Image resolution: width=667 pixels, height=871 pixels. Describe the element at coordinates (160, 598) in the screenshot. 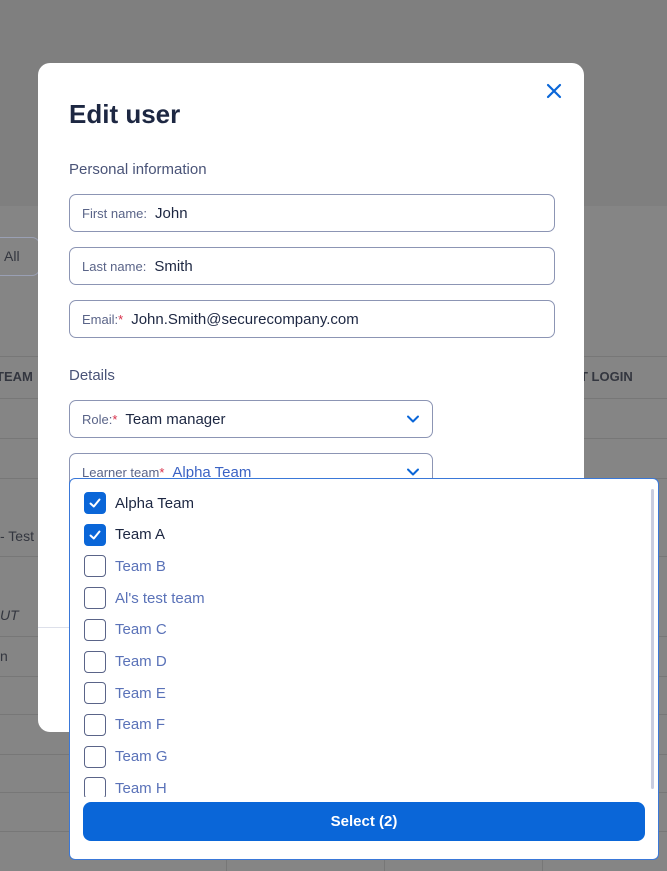

I see `team-option-label: Al's test team` at that location.